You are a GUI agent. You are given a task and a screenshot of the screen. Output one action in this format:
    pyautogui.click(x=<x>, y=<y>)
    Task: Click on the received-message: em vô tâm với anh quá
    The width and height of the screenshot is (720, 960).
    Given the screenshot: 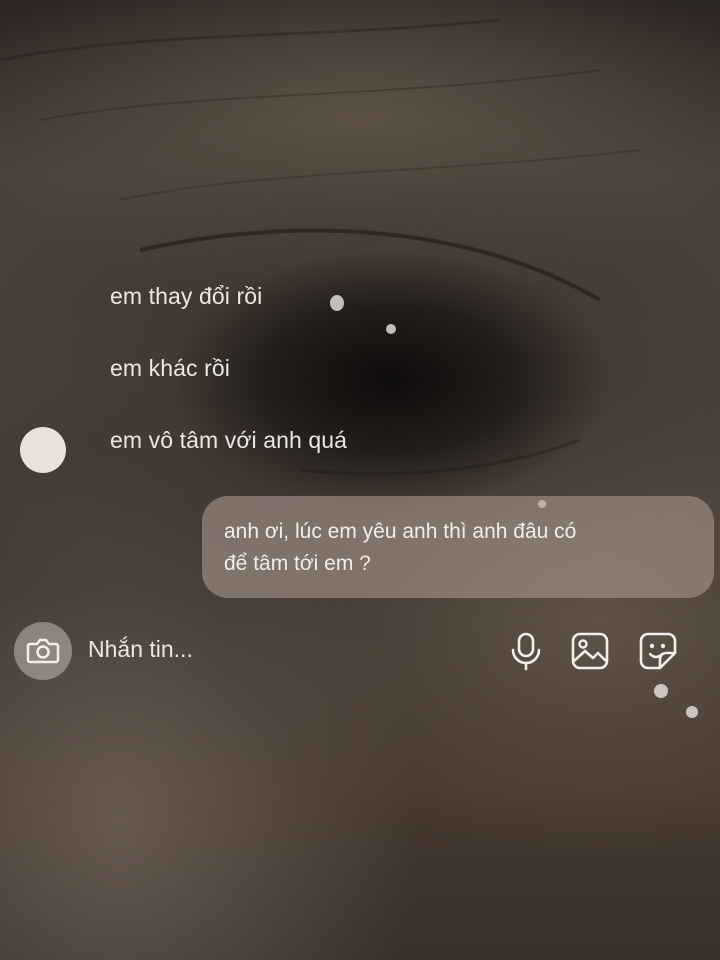 What is the action you would take?
    pyautogui.click(x=229, y=440)
    